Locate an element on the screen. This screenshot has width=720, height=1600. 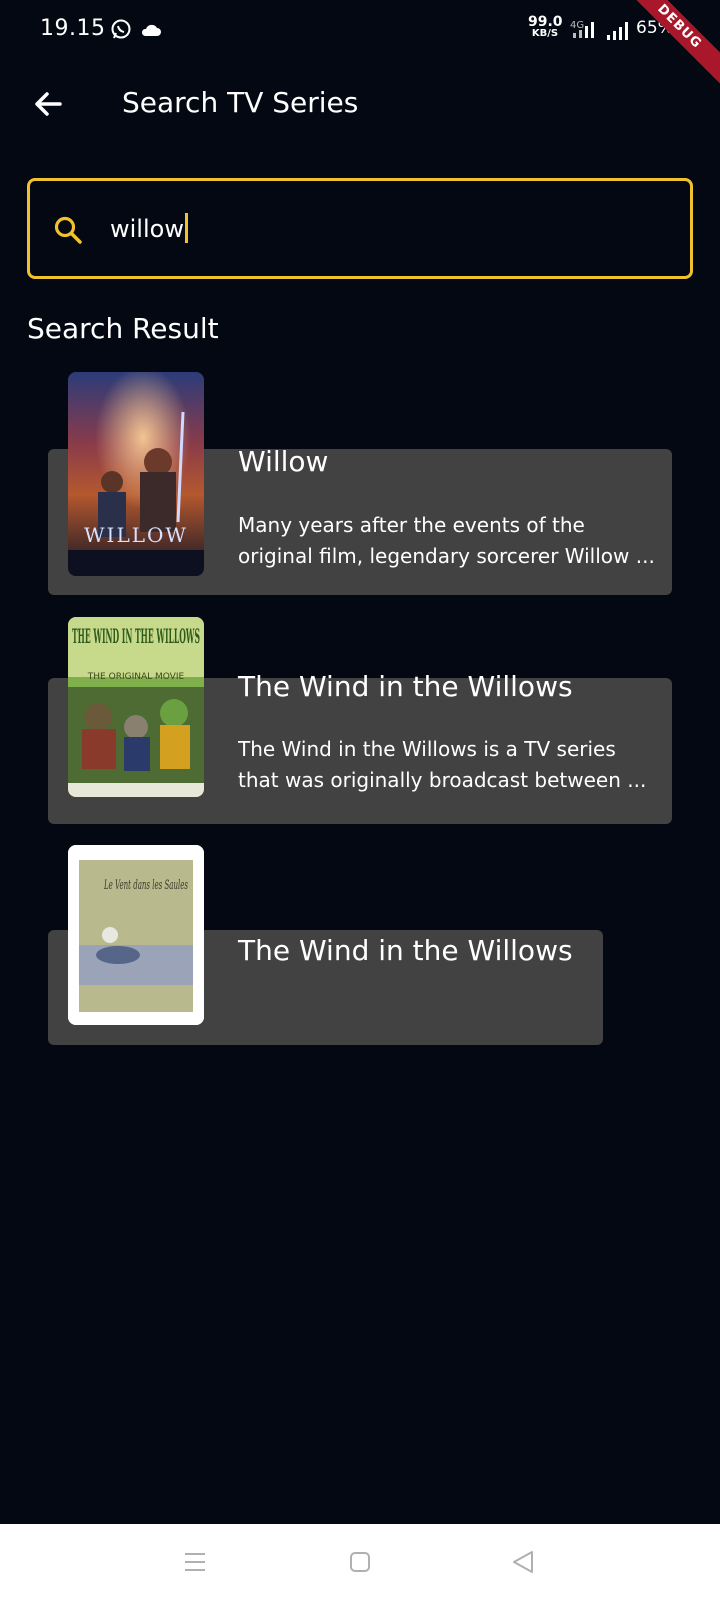
poster-image: Le Vent dans les Saules is located at coordinates (136, 935).